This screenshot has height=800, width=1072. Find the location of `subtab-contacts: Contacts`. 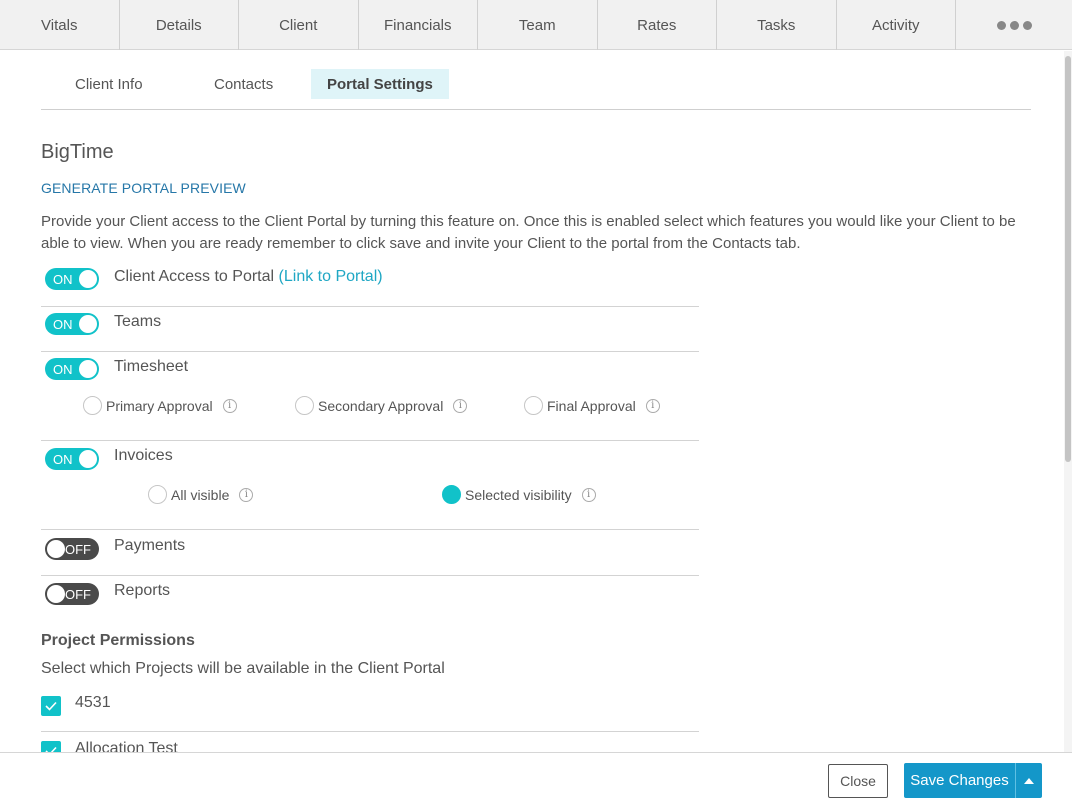

subtab-contacts: Contacts is located at coordinates (243, 84).